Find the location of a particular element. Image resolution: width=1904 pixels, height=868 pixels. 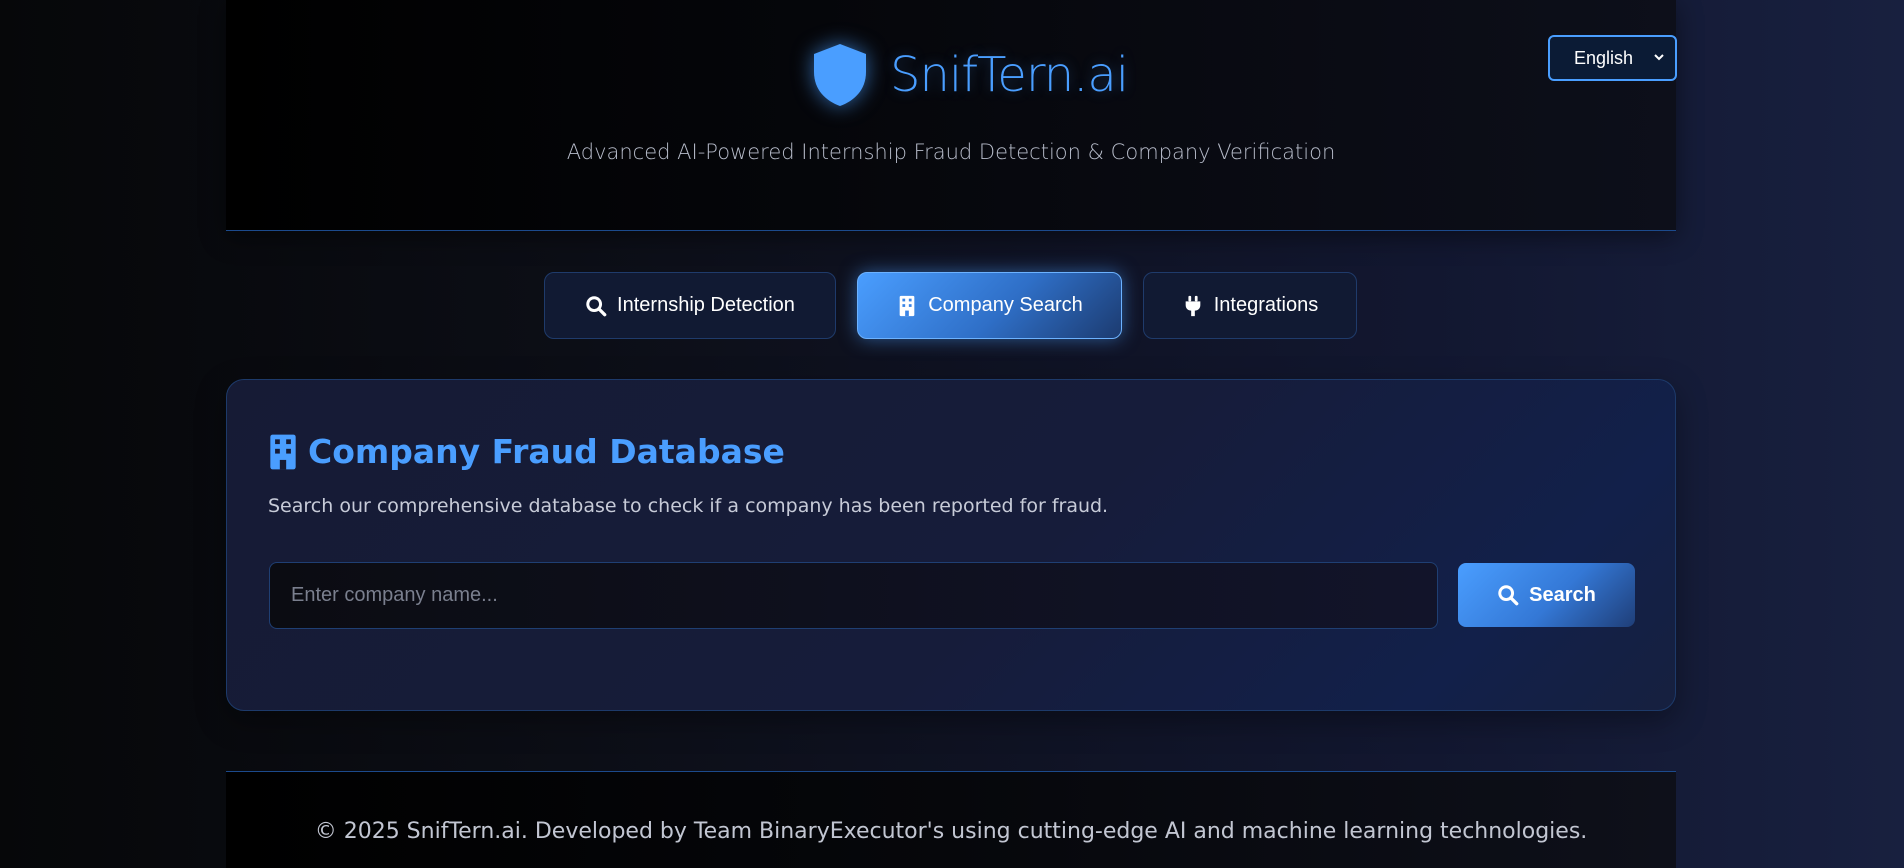

search-button-label: Search is located at coordinates (1562, 594).